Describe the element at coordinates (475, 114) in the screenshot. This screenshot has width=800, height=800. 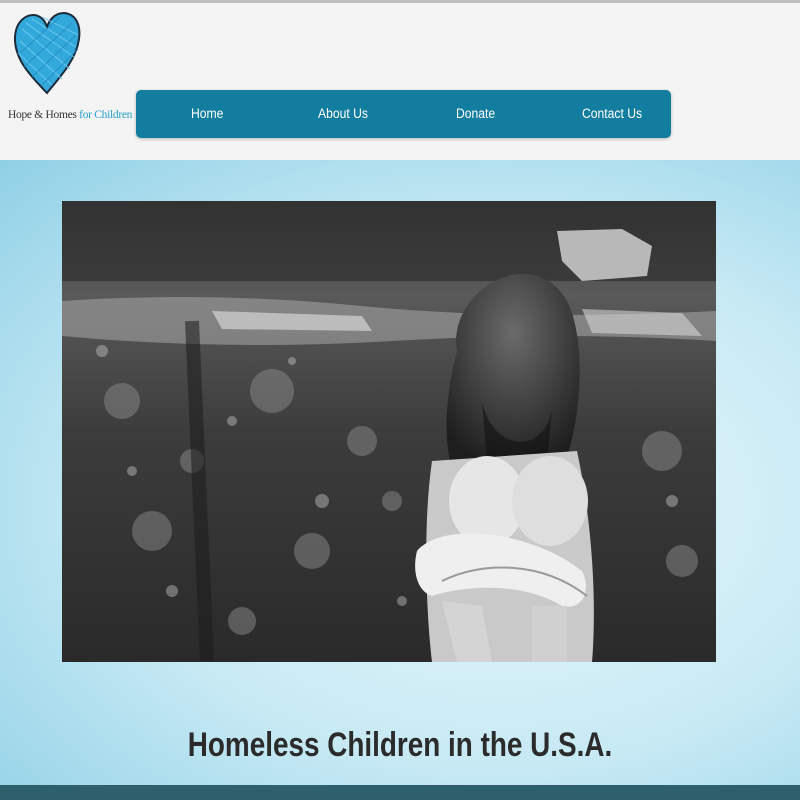
I see `nav-donate: Donate` at that location.